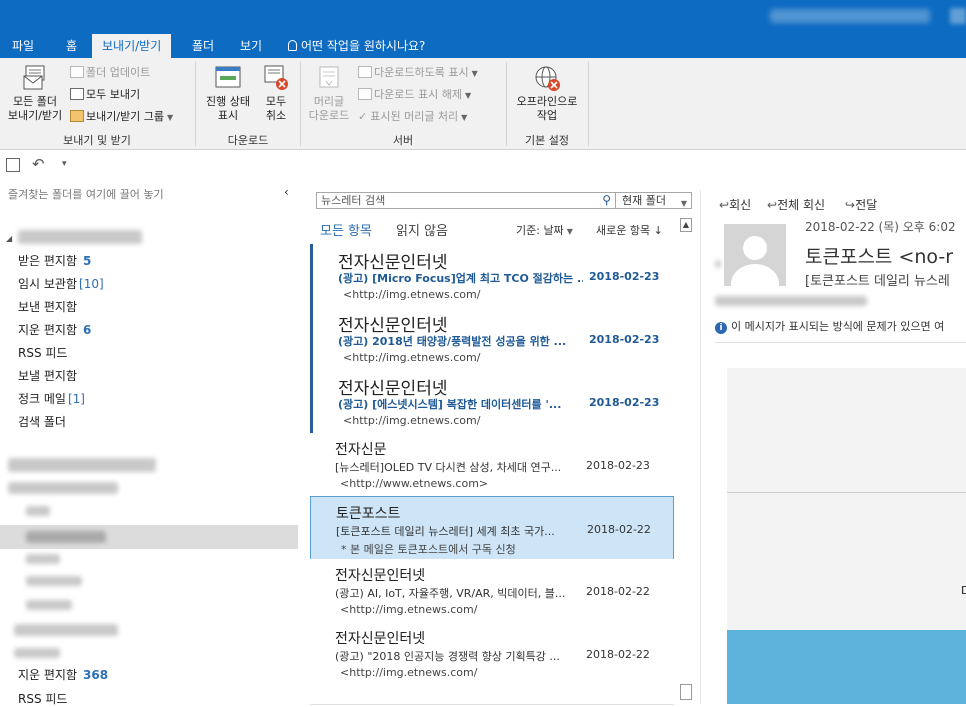 Image resolution: width=966 pixels, height=707 pixels. What do you see at coordinates (796, 204) in the screenshot?
I see `reply-all-button: ↩전체 회신` at bounding box center [796, 204].